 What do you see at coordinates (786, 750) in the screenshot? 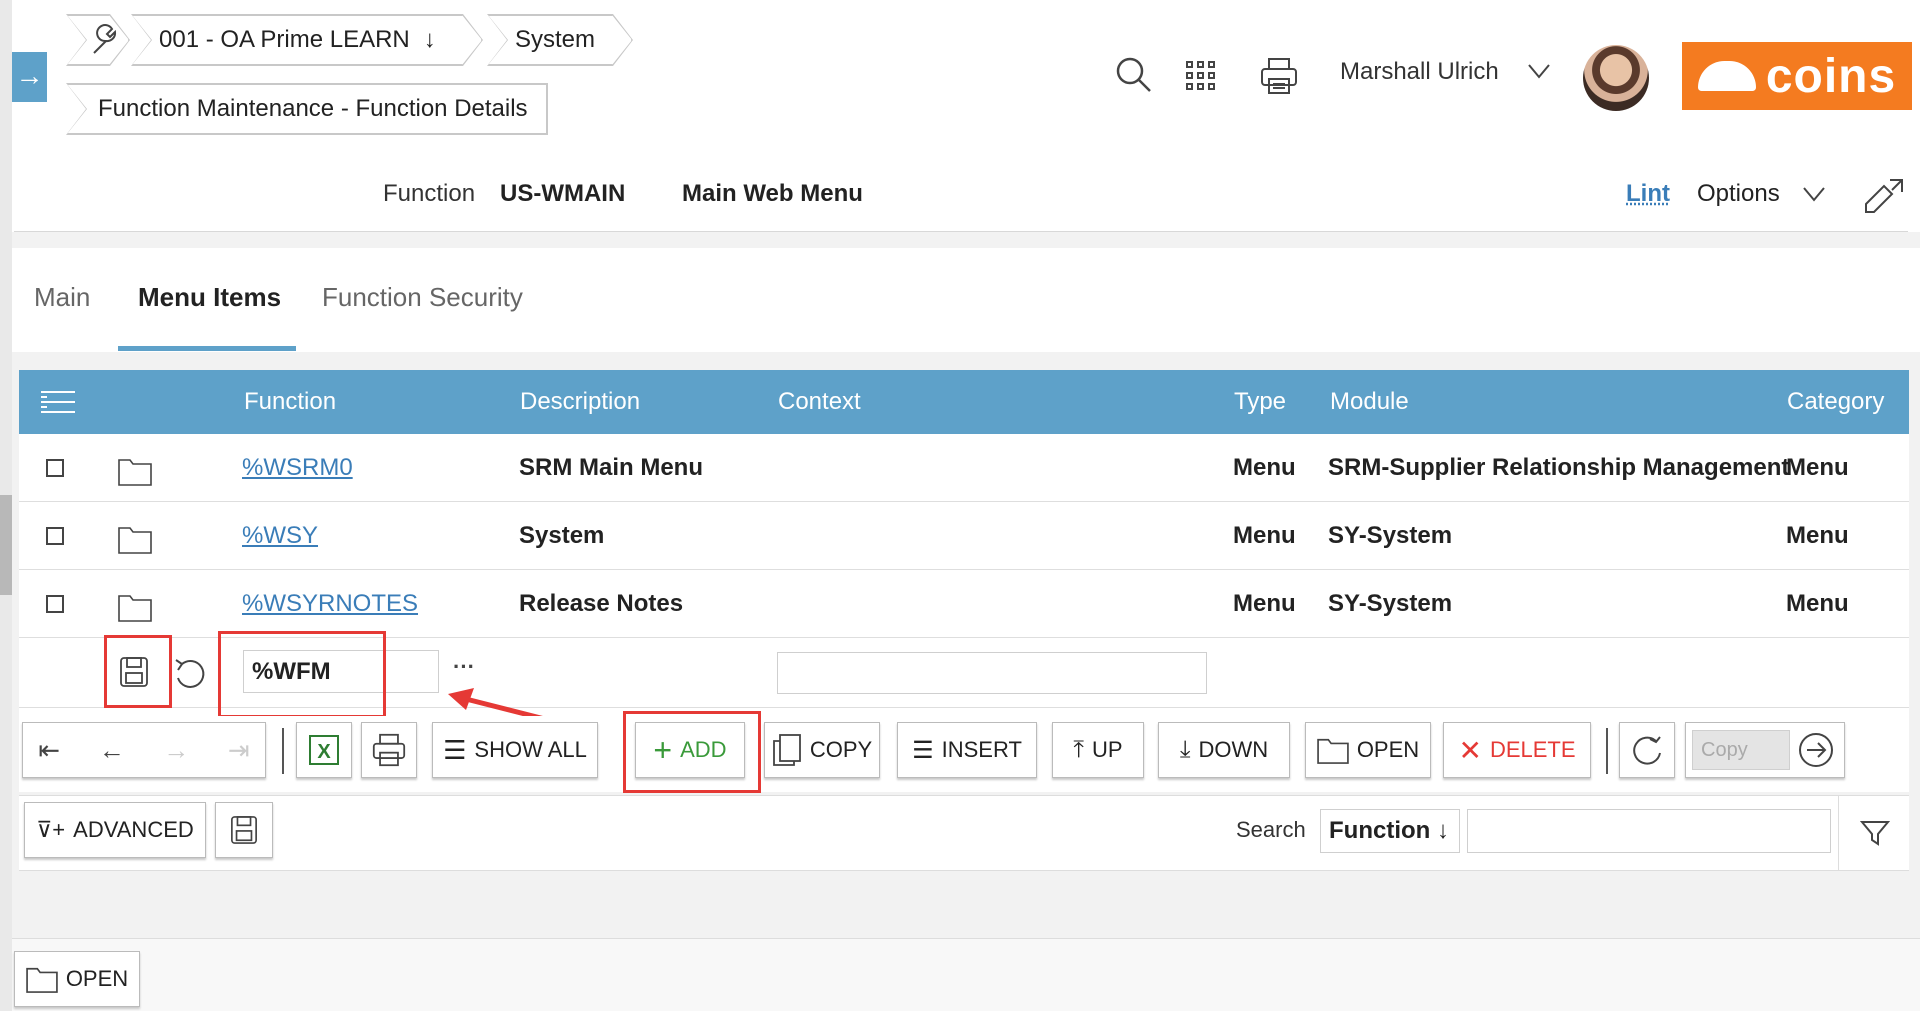
I see `copy-icon` at bounding box center [786, 750].